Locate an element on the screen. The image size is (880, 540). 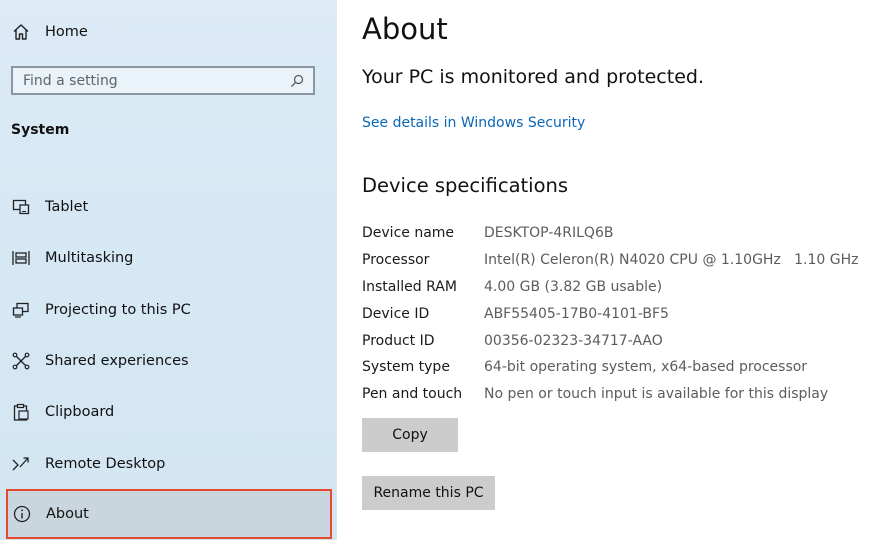
search-icon is located at coordinates (297, 81).